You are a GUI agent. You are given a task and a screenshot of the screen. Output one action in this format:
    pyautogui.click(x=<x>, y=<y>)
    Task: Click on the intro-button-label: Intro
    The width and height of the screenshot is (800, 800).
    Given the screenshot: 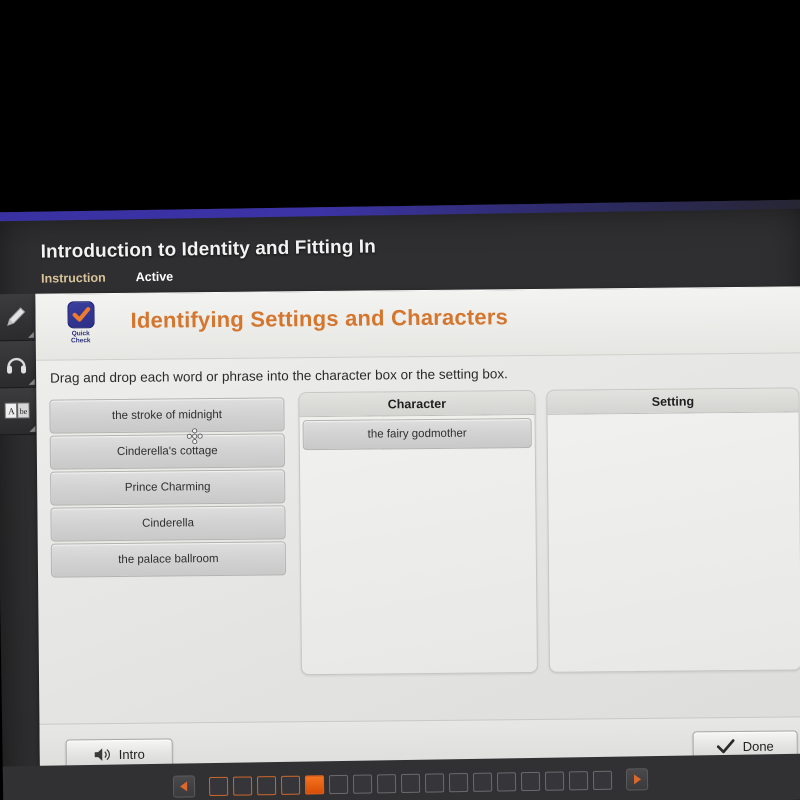 What is the action you would take?
    pyautogui.click(x=131, y=754)
    